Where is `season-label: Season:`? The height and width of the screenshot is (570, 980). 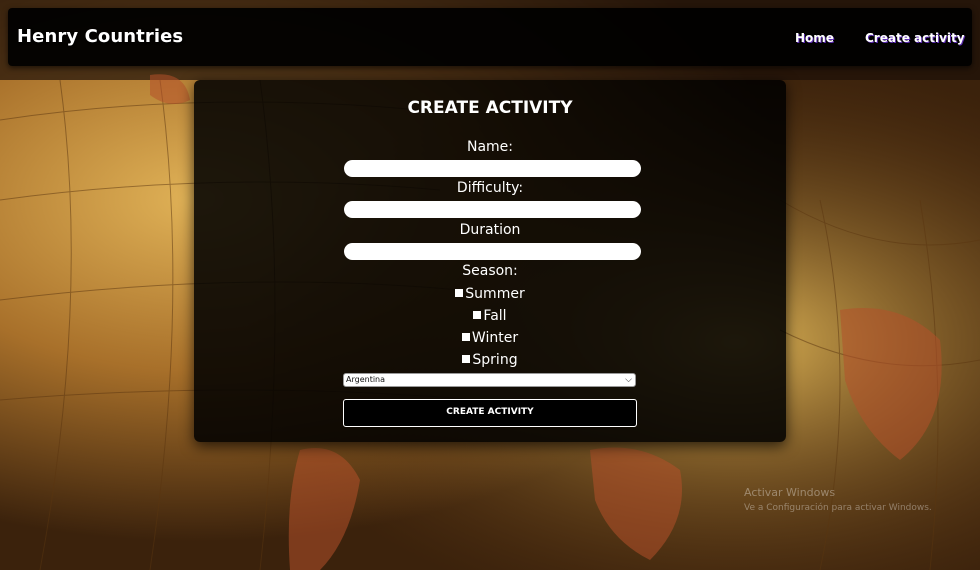
season-label: Season: is located at coordinates (490, 271).